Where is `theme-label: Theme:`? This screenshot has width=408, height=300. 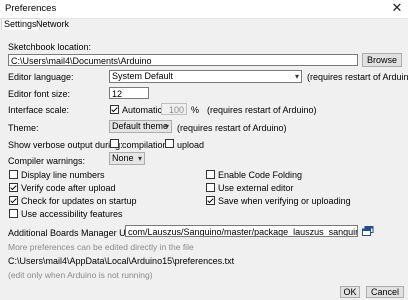
theme-label: Theme: is located at coordinates (23, 128).